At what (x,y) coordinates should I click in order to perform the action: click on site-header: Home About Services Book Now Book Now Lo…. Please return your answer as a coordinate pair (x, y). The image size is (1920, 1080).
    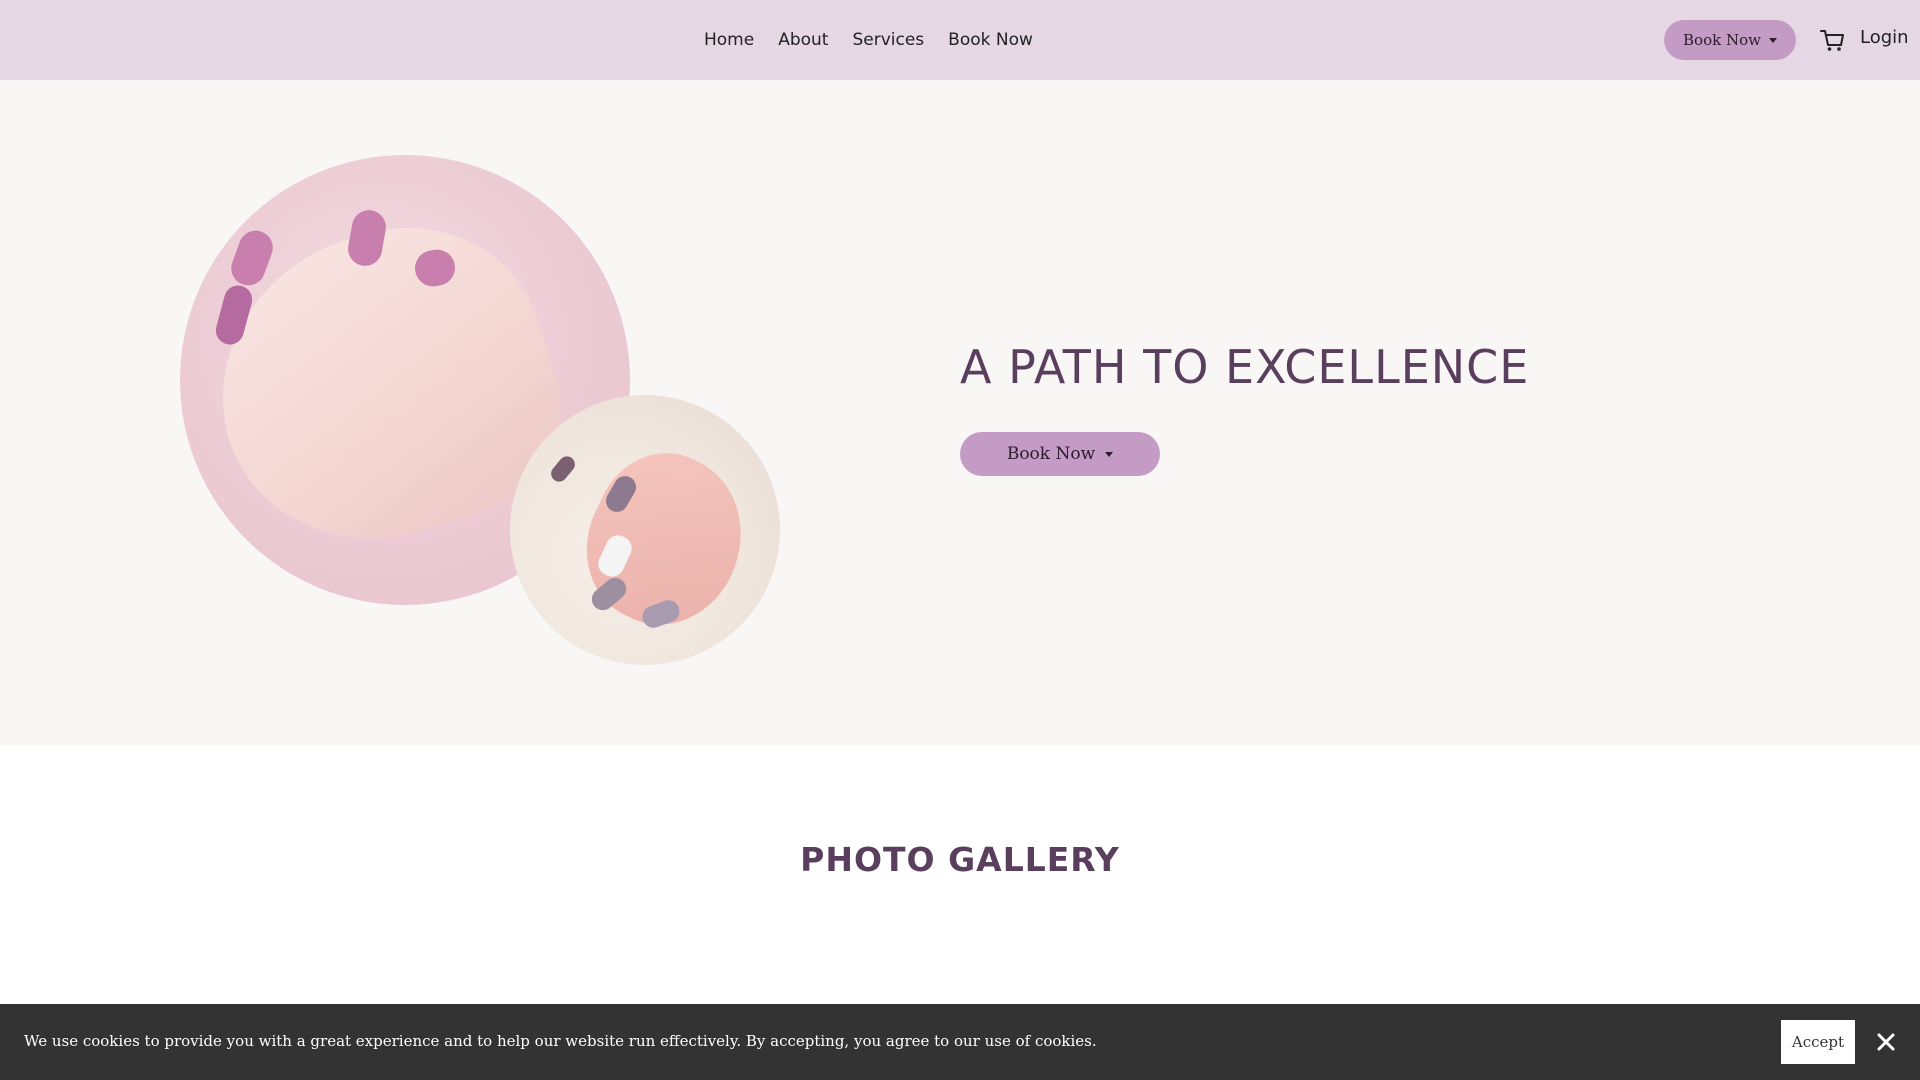
    Looking at the image, I should click on (960, 40).